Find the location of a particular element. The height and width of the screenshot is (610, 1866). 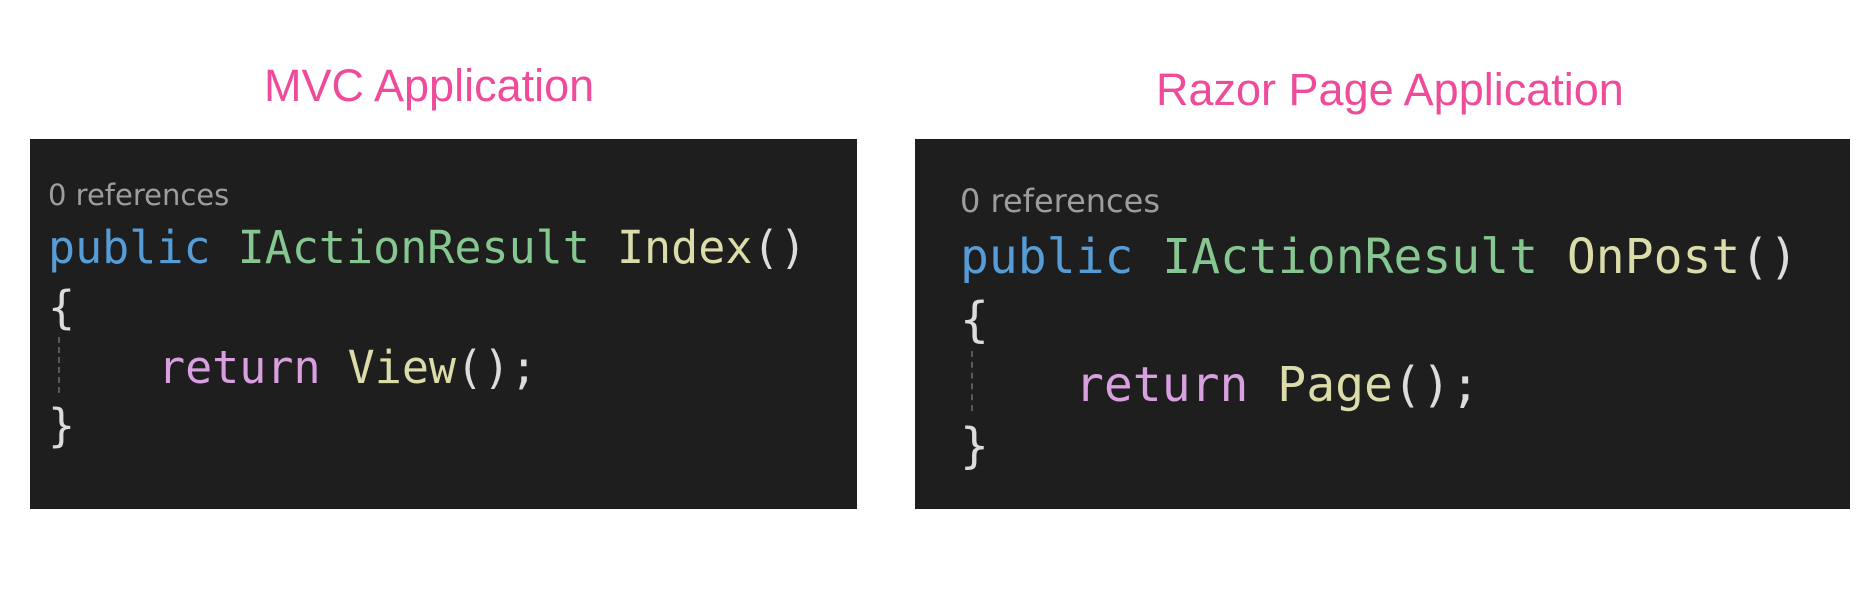

mvc-method-signature: public IActionResult Index() is located at coordinates (427, 247).